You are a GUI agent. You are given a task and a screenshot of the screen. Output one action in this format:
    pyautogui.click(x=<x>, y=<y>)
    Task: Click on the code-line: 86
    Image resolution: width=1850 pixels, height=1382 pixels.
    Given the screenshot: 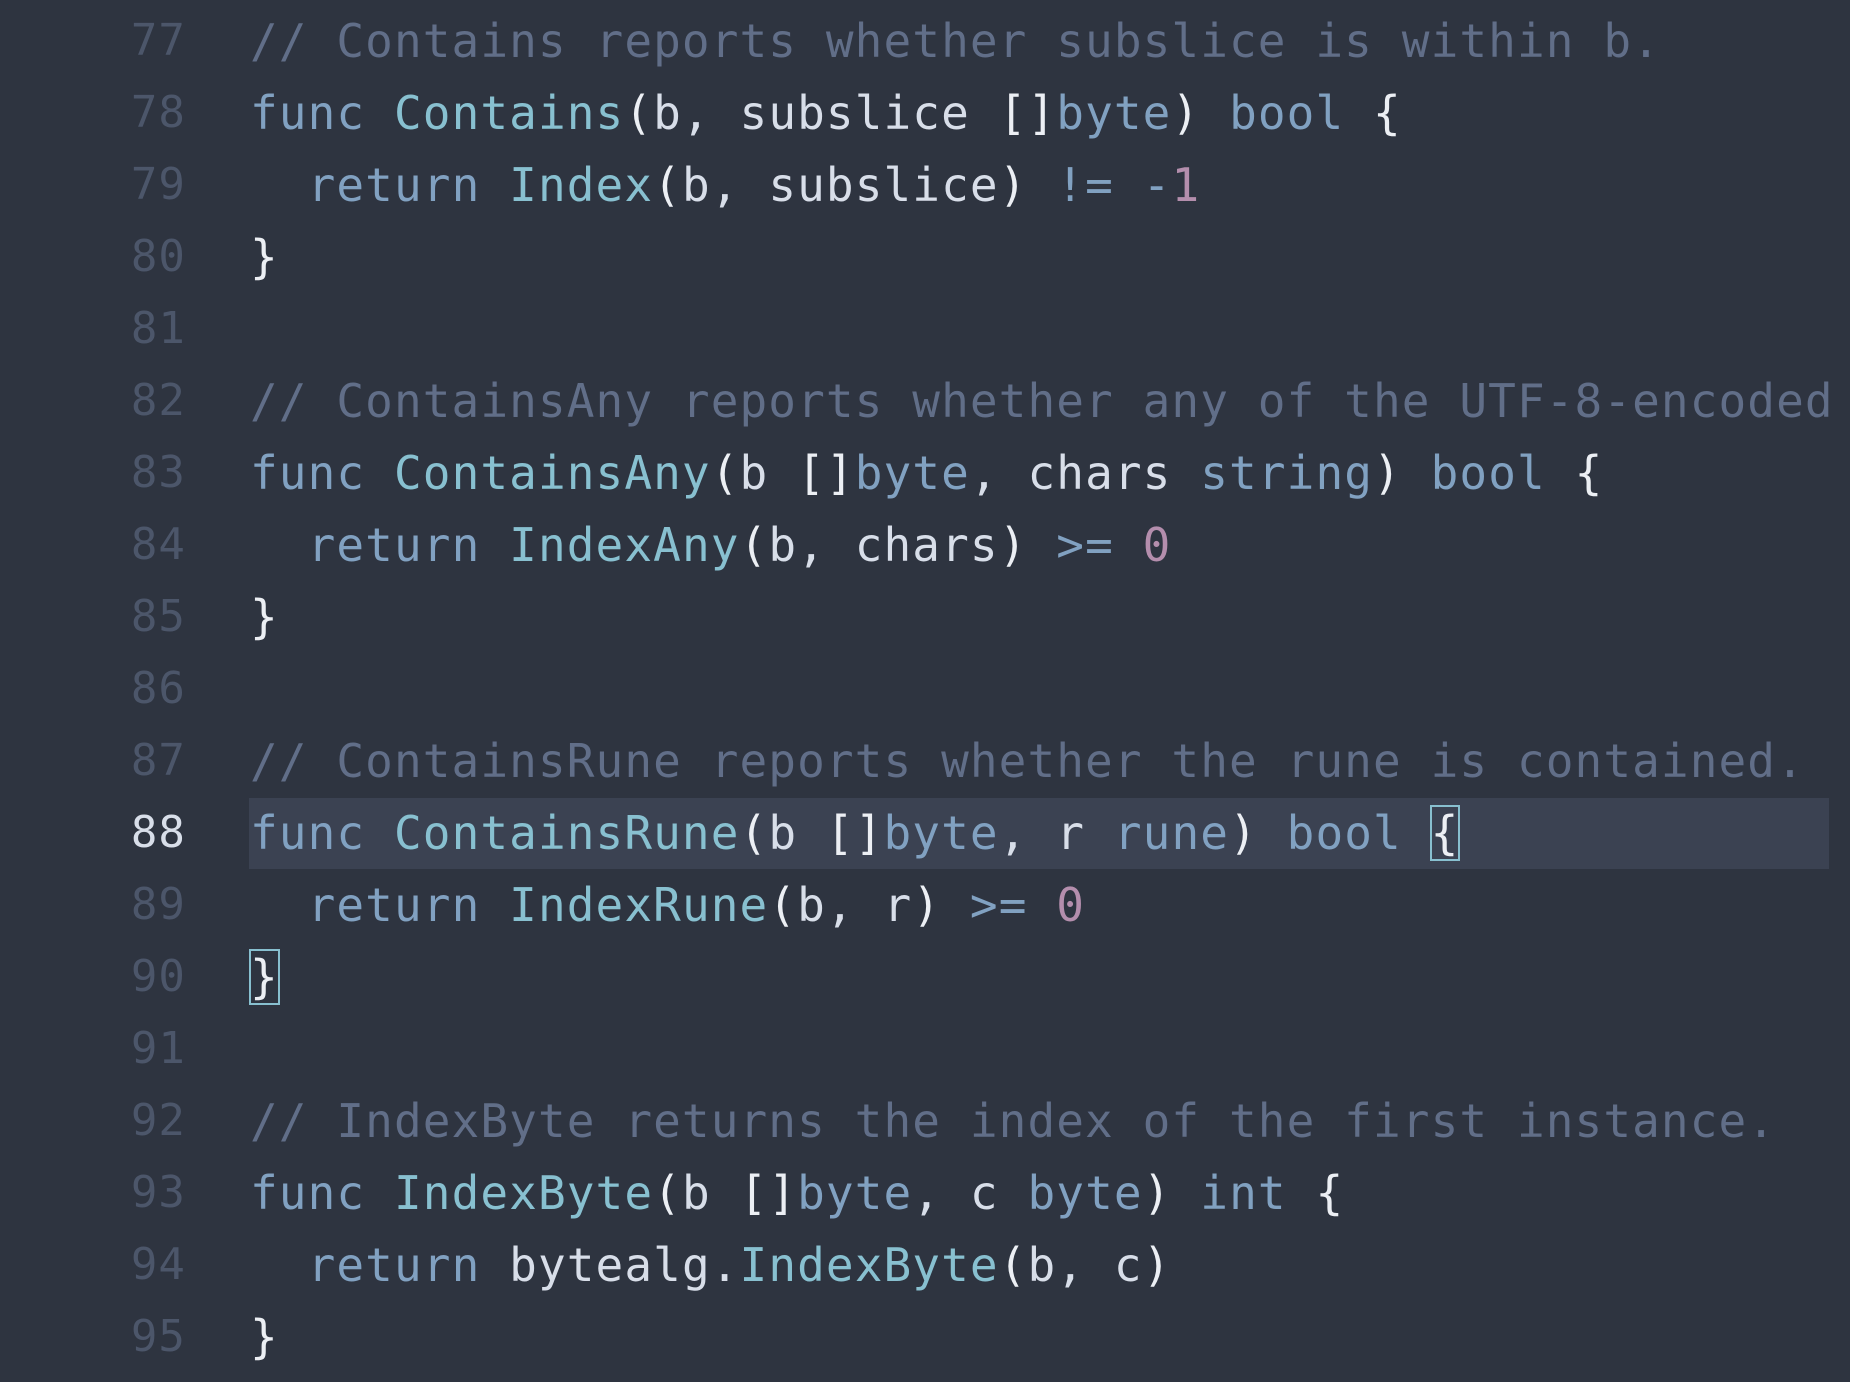 What is the action you would take?
    pyautogui.click(x=925, y=689)
    